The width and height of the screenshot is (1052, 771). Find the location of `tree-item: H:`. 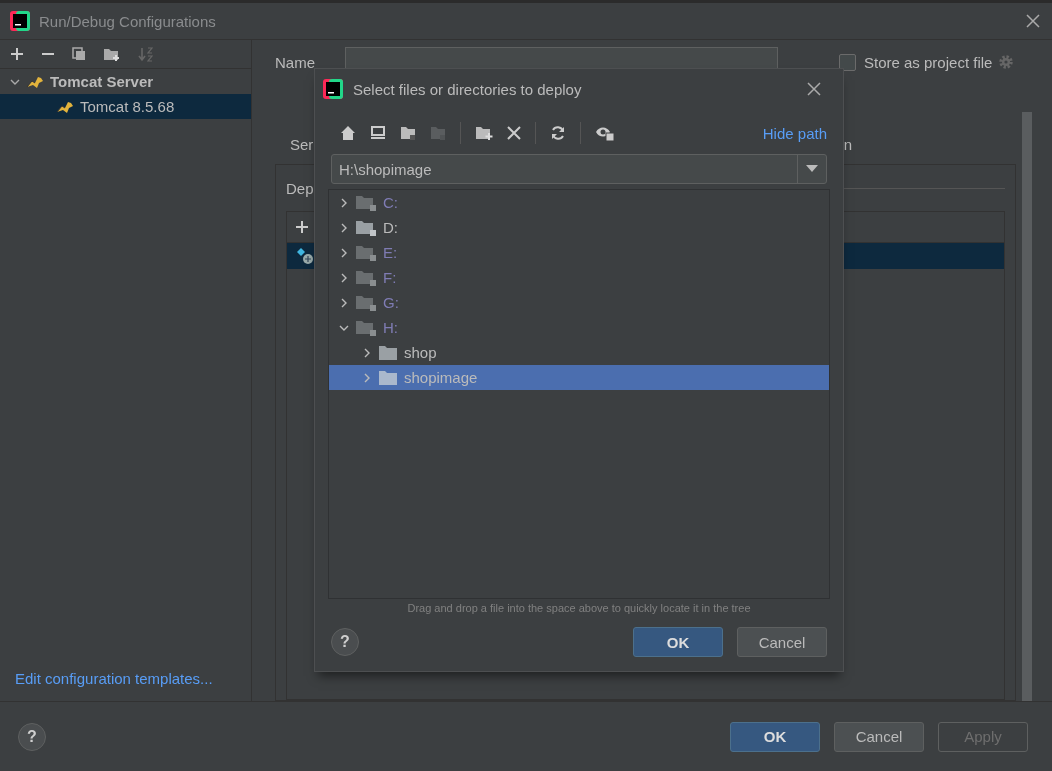

tree-item: H: is located at coordinates (579, 327).